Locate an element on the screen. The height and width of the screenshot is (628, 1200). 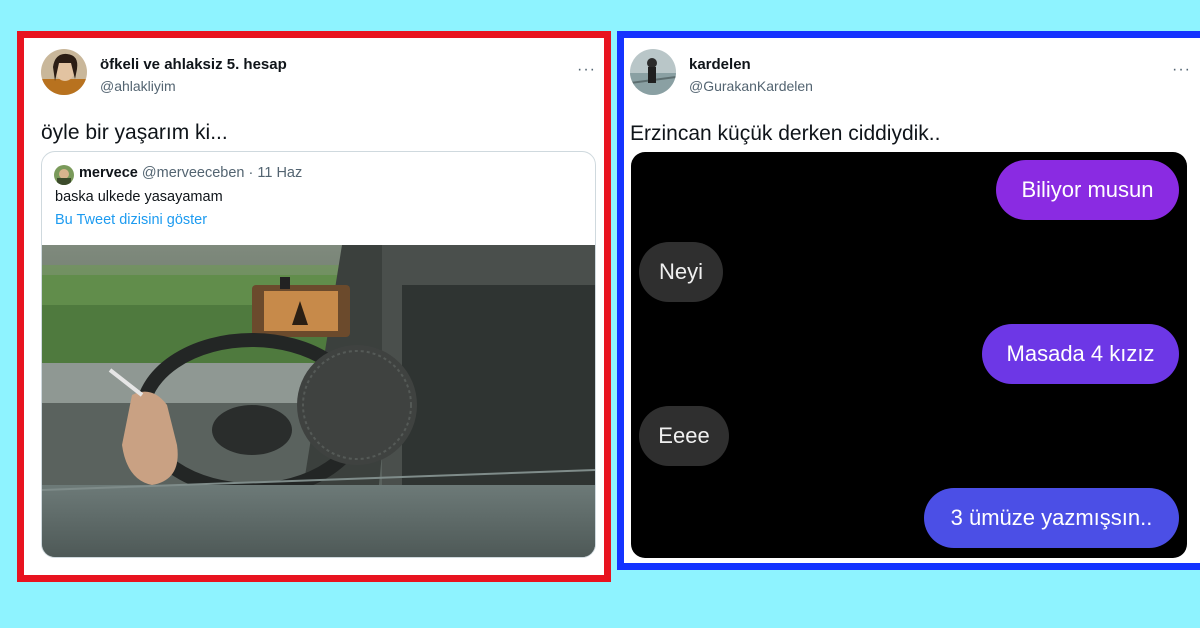
quote-handle: @merveeceben is located at coordinates (193, 173).